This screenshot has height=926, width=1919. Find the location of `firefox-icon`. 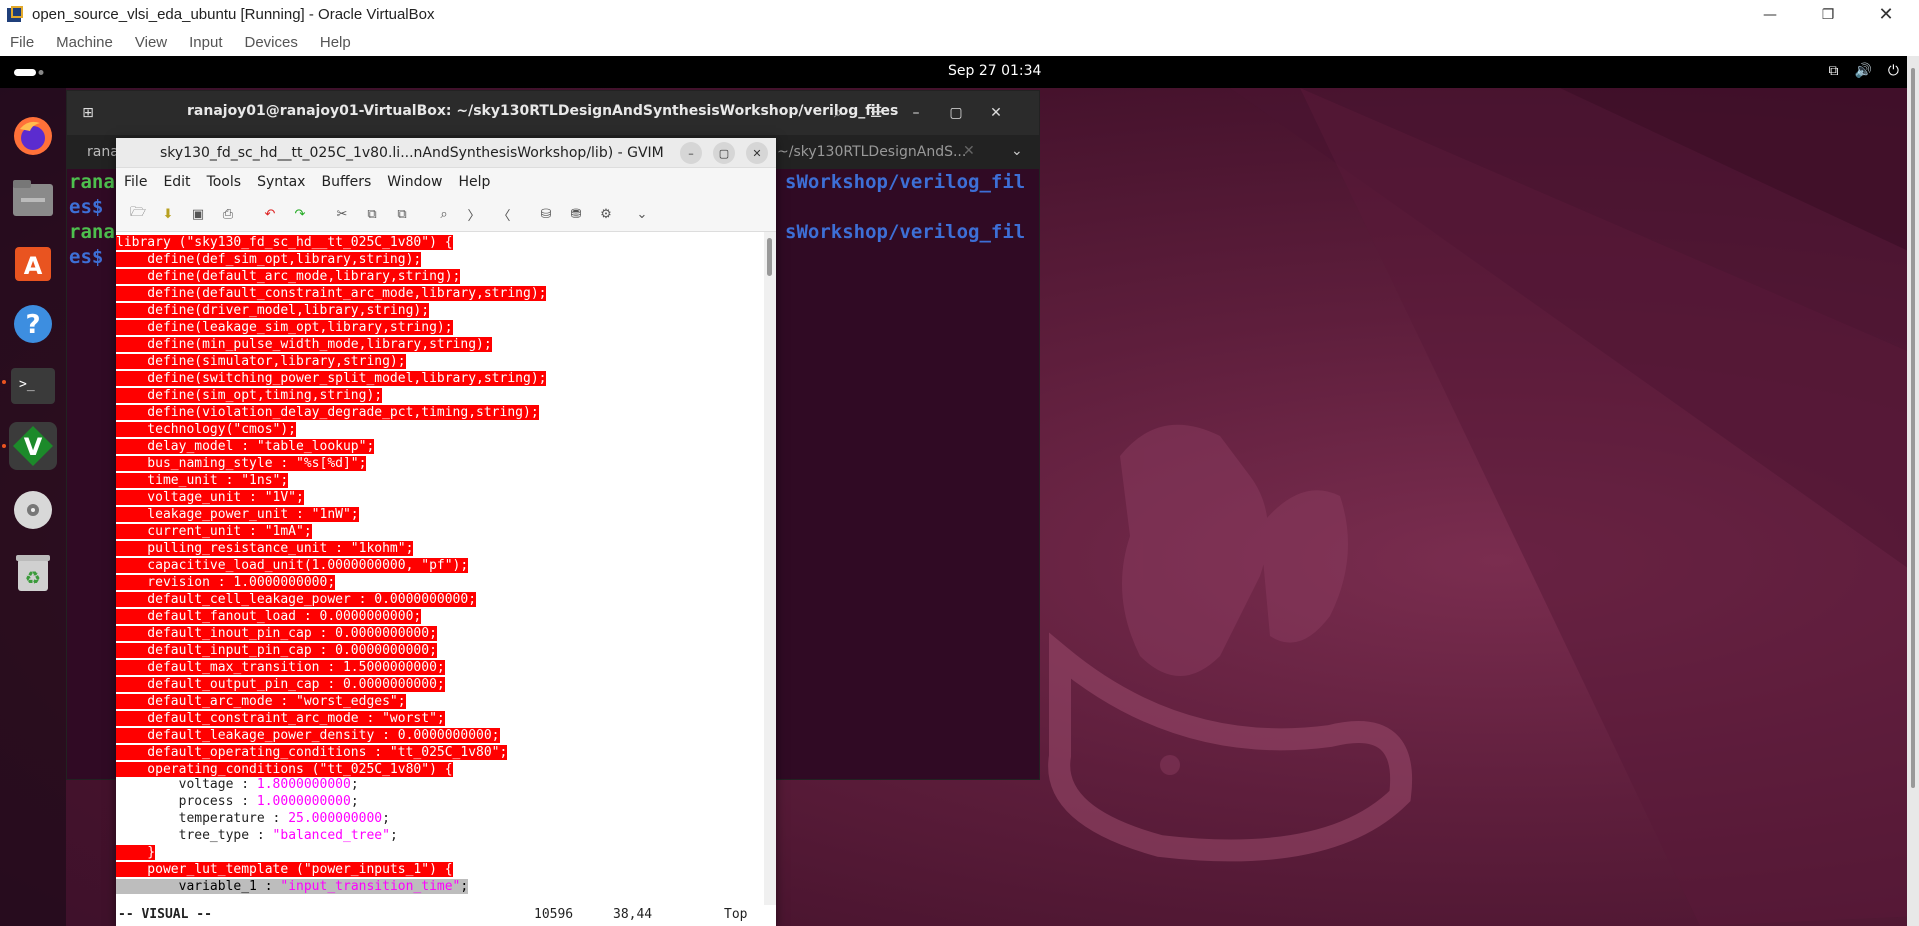

firefox-icon is located at coordinates (33, 136).